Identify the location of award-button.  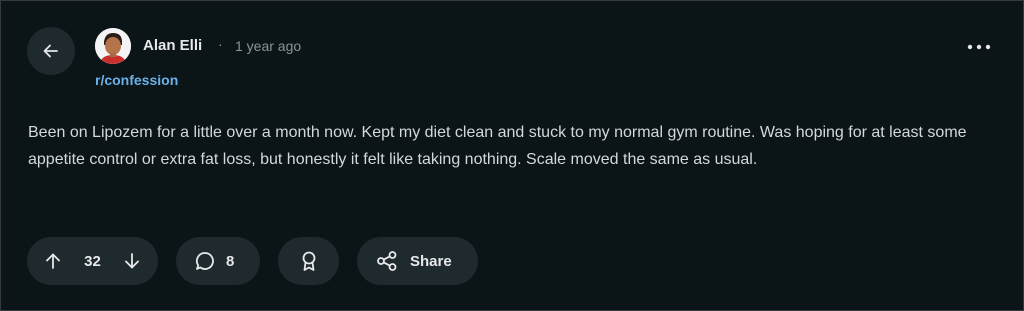
(308, 261).